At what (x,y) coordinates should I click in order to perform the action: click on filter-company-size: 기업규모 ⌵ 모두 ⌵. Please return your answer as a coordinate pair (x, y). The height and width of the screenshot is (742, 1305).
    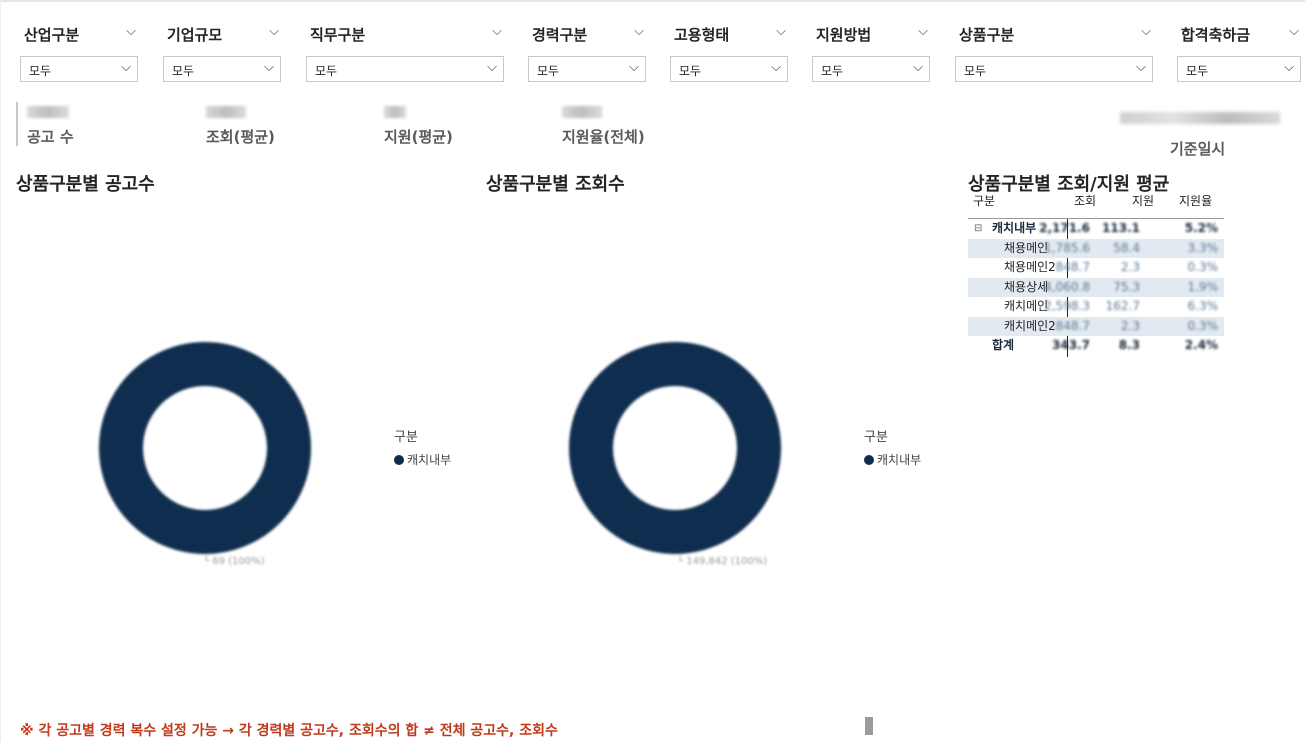
    Looking at the image, I should click on (222, 54).